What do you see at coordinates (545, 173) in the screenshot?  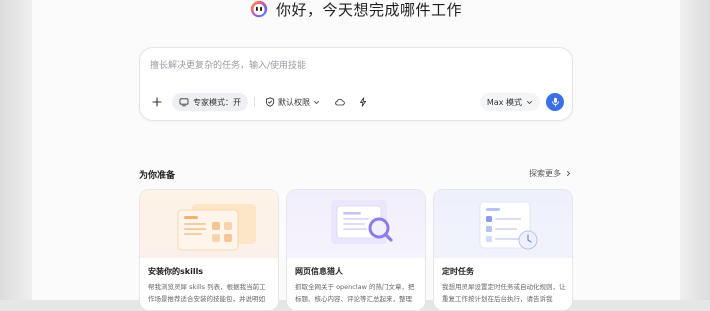 I see `explore-more-label: 探索更多` at bounding box center [545, 173].